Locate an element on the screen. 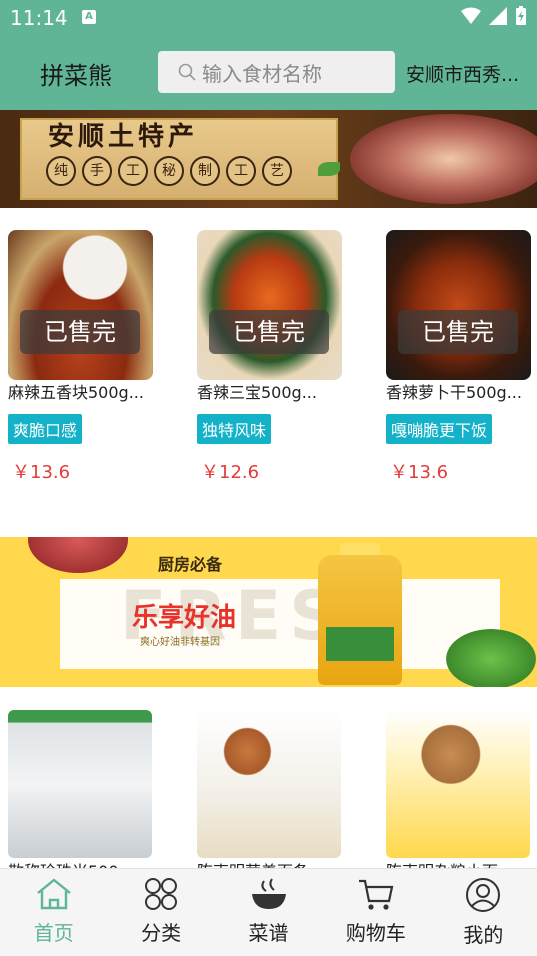 The height and width of the screenshot is (956, 537). cart-icon is located at coordinates (376, 894).